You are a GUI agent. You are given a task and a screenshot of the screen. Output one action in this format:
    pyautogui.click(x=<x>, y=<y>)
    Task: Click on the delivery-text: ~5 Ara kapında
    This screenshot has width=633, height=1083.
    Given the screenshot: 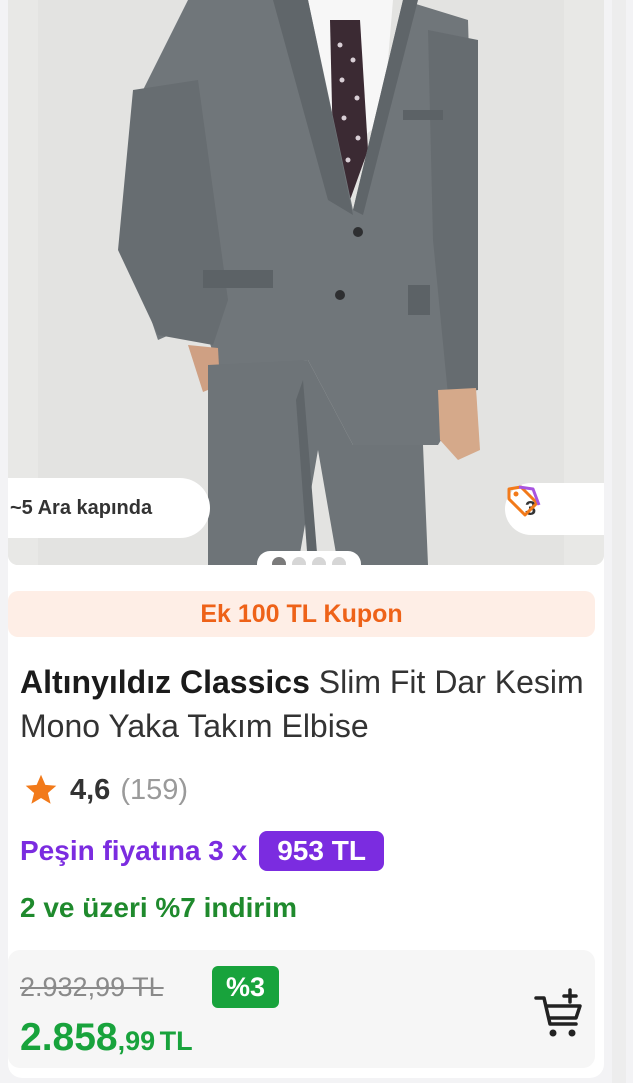 What is the action you would take?
    pyautogui.click(x=81, y=507)
    